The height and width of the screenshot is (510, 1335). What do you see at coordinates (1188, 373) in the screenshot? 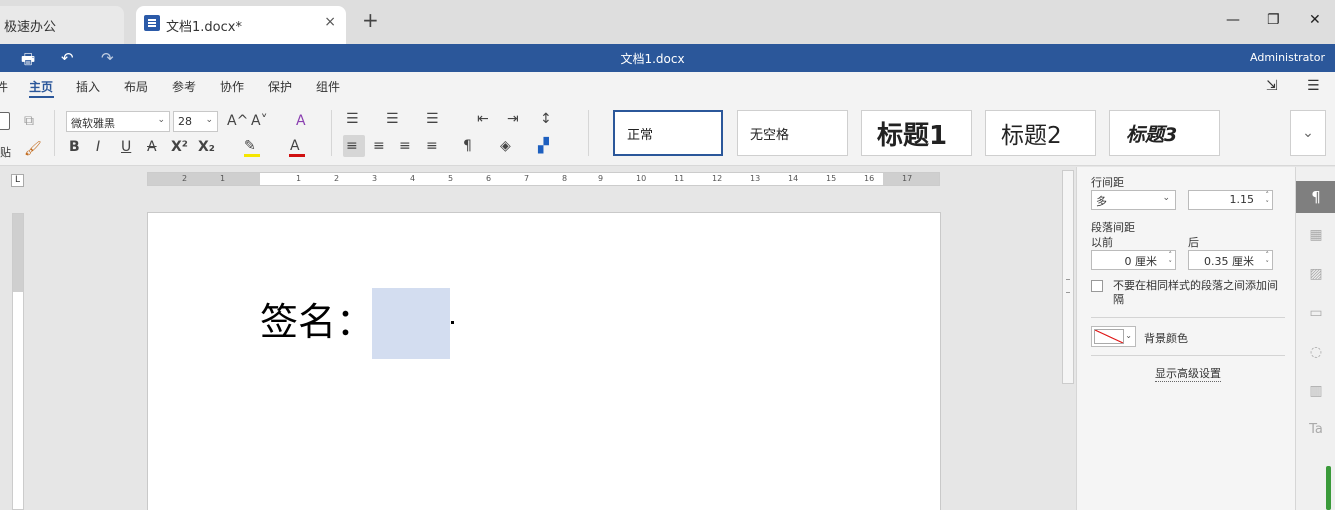
I see `show-advanced-settings-link: 显示高级设置` at bounding box center [1188, 373].